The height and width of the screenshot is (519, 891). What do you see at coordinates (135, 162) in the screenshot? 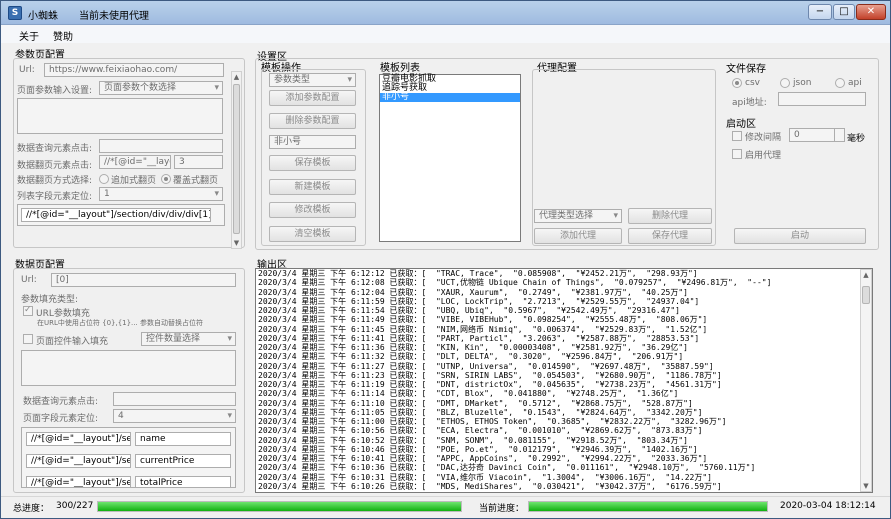
I see `page-click-xpath-field: //*[@id="__layo` at bounding box center [135, 162].